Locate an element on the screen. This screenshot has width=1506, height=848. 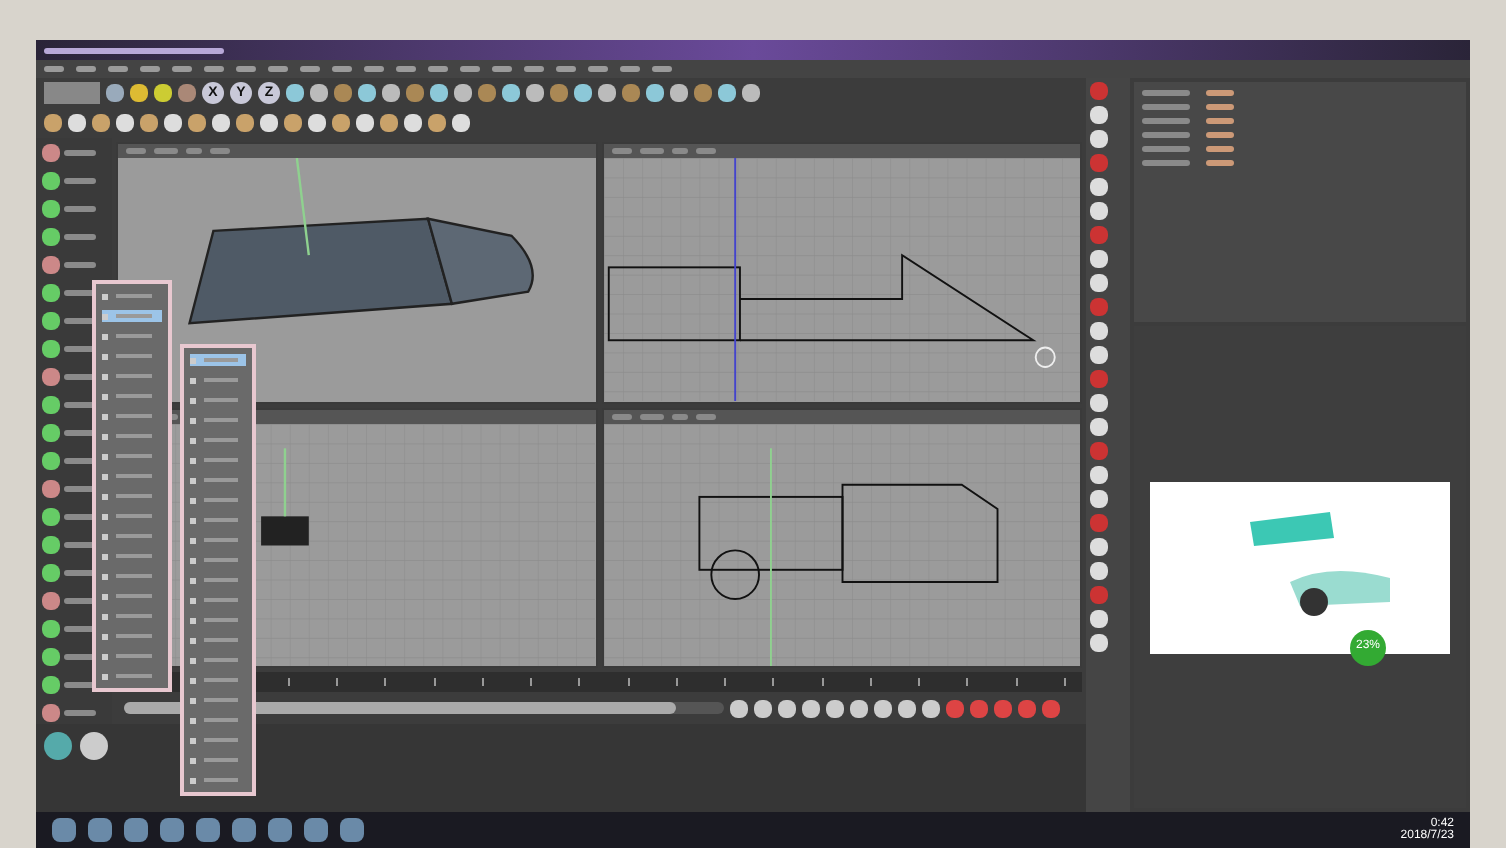
car-front-drawing is located at coordinates (285, 496).